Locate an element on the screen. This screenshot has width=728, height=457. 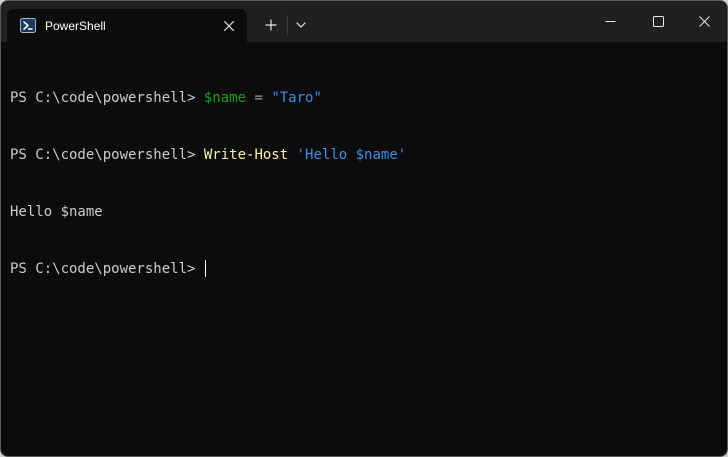
titlebar-separator is located at coordinates (287, 25).